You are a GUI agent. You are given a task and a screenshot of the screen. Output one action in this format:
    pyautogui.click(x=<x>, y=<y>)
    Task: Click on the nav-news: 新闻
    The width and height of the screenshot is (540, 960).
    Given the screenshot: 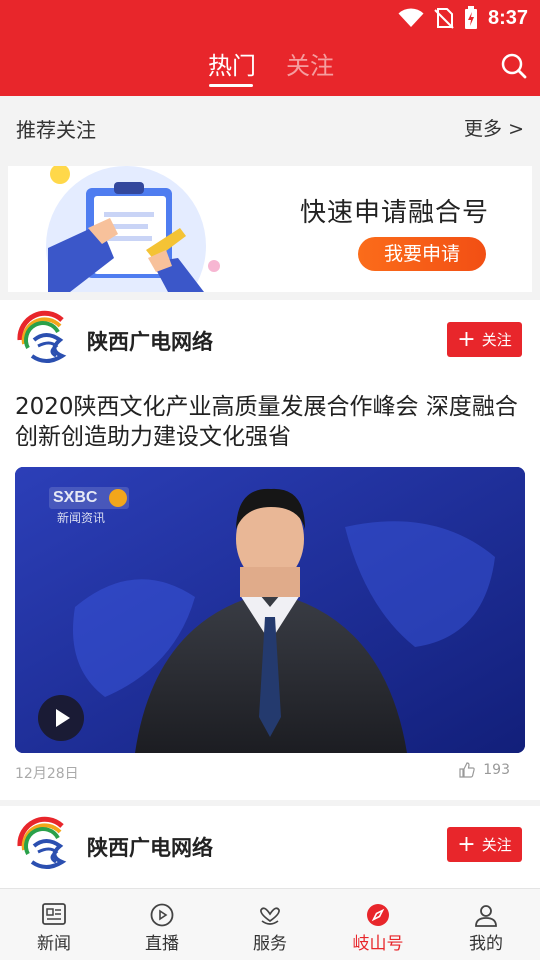 What is the action you would take?
    pyautogui.click(x=54, y=924)
    